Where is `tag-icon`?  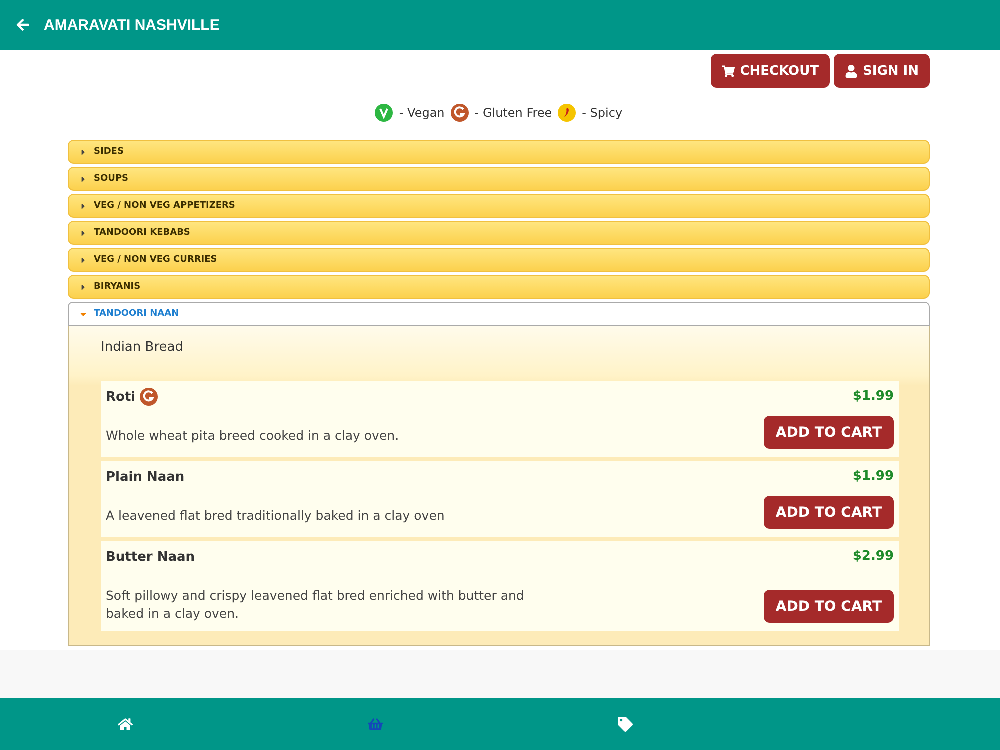 tag-icon is located at coordinates (625, 724).